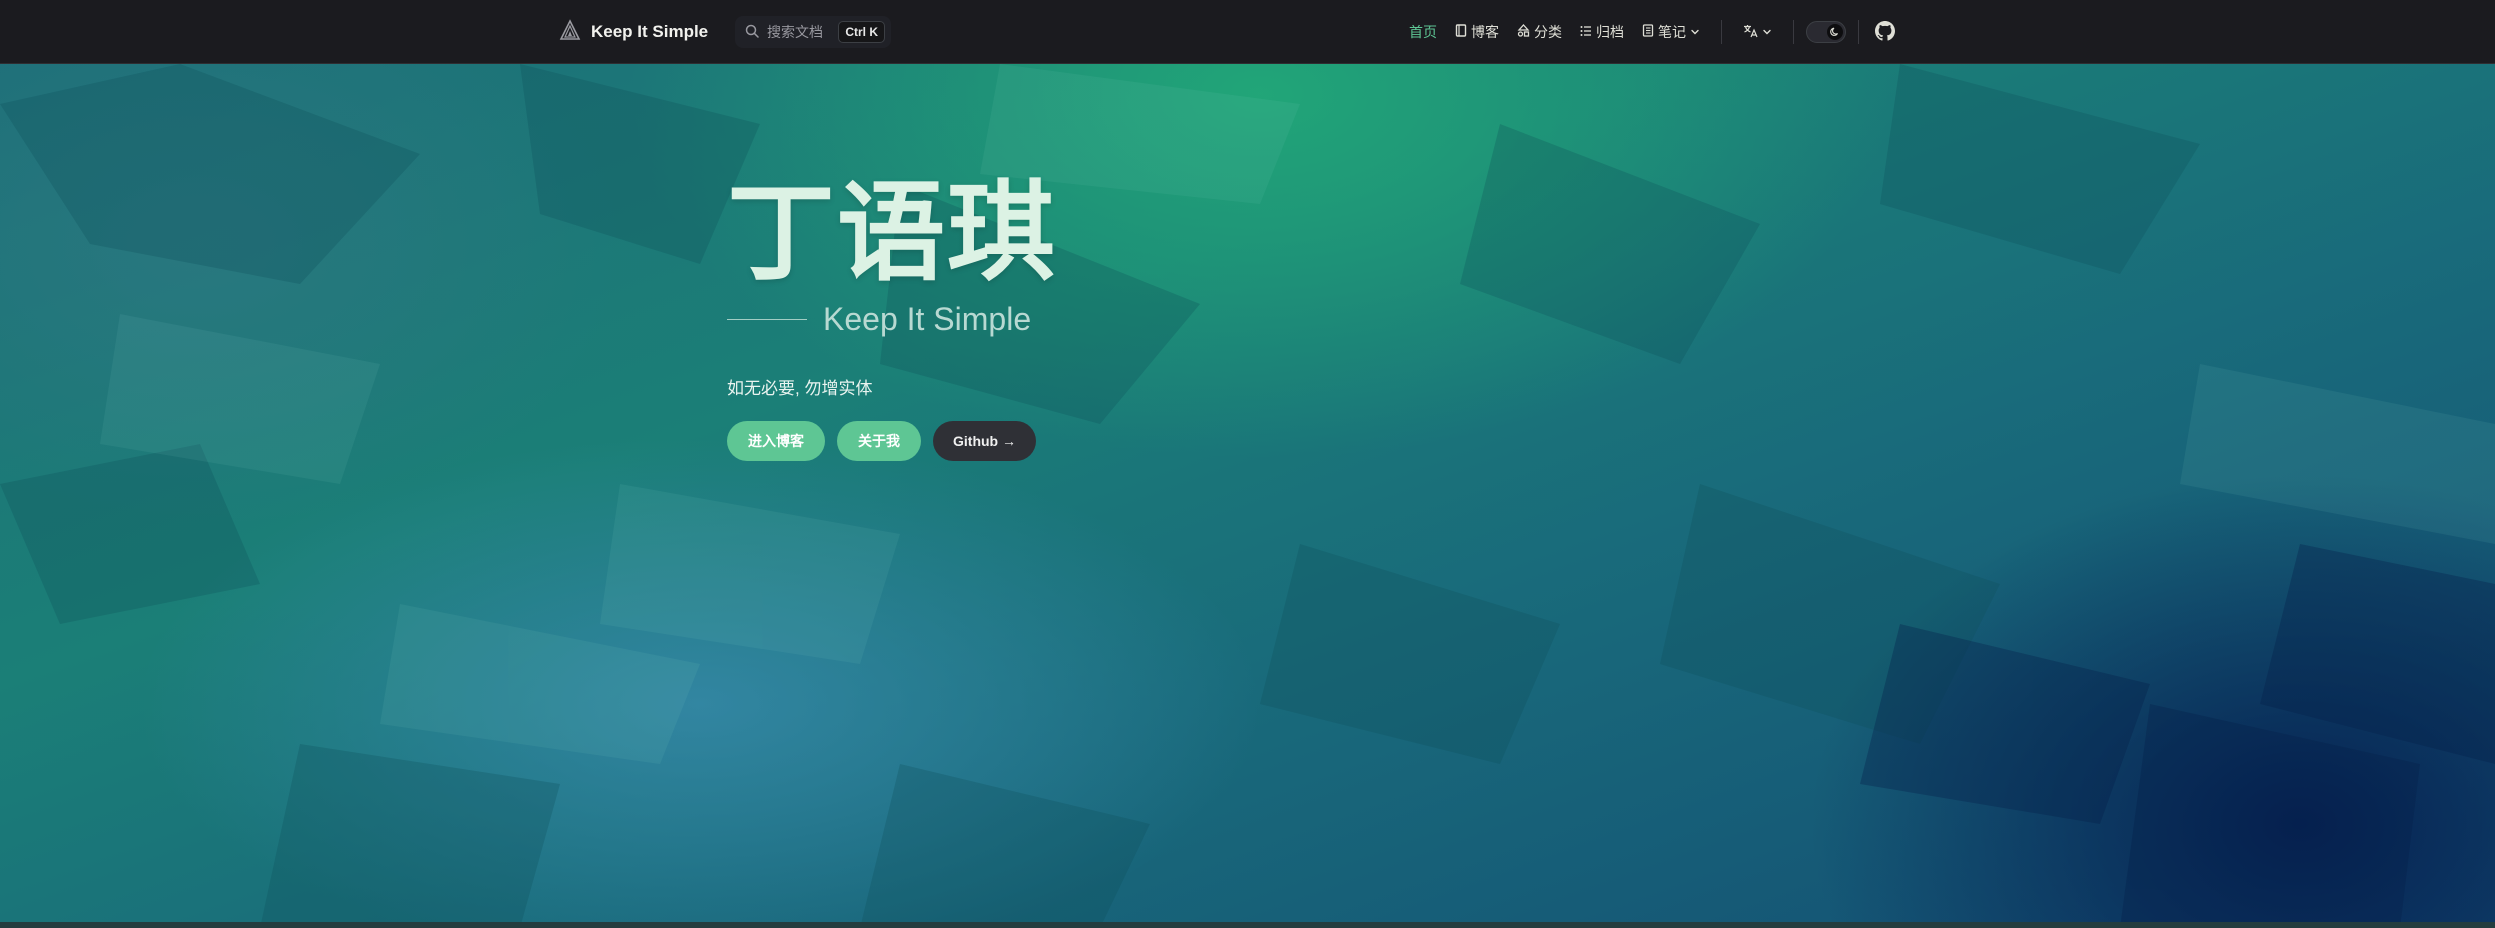 This screenshot has width=2495, height=928. I want to click on nav-item-home: 首页, so click(1423, 32).